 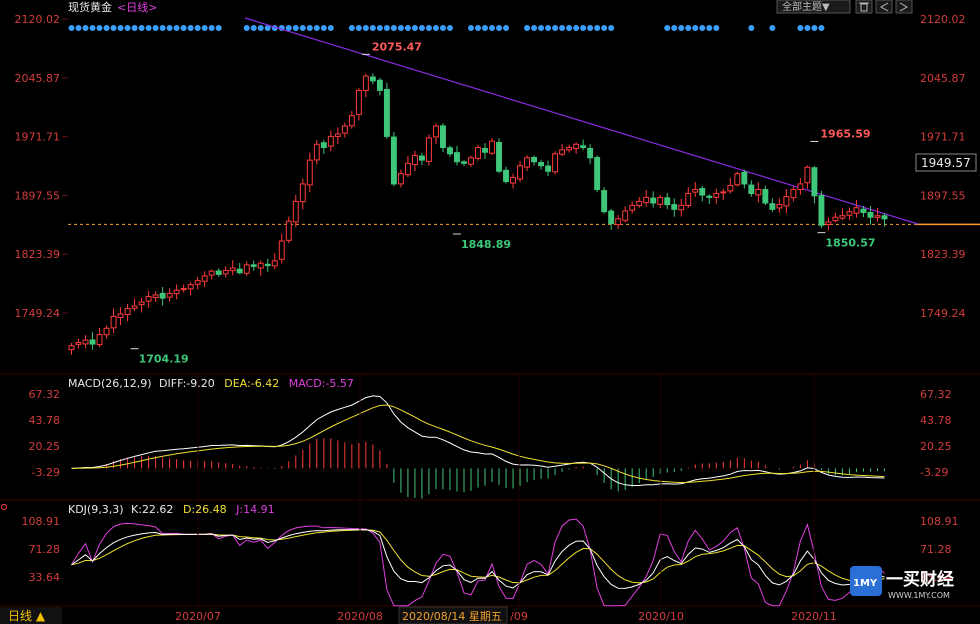 I want to click on price-tick-label-left: 1823.39, so click(x=38, y=254).